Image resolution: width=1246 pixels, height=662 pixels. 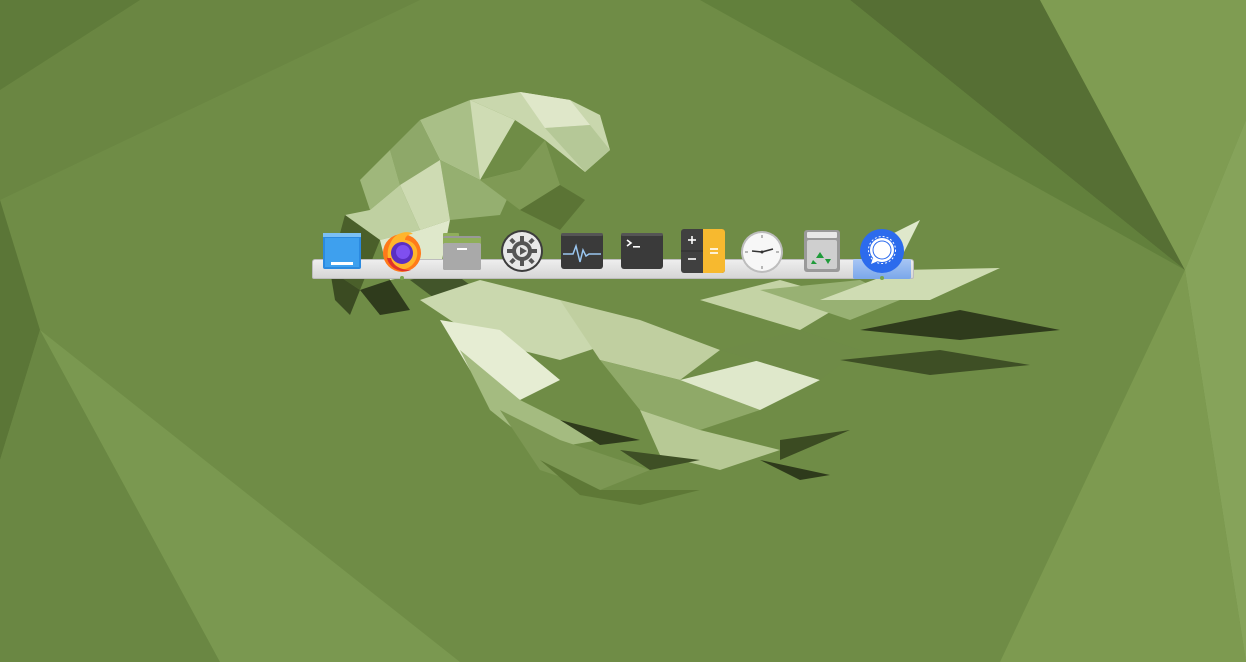 What do you see at coordinates (582, 251) in the screenshot?
I see `system-monitor-icon` at bounding box center [582, 251].